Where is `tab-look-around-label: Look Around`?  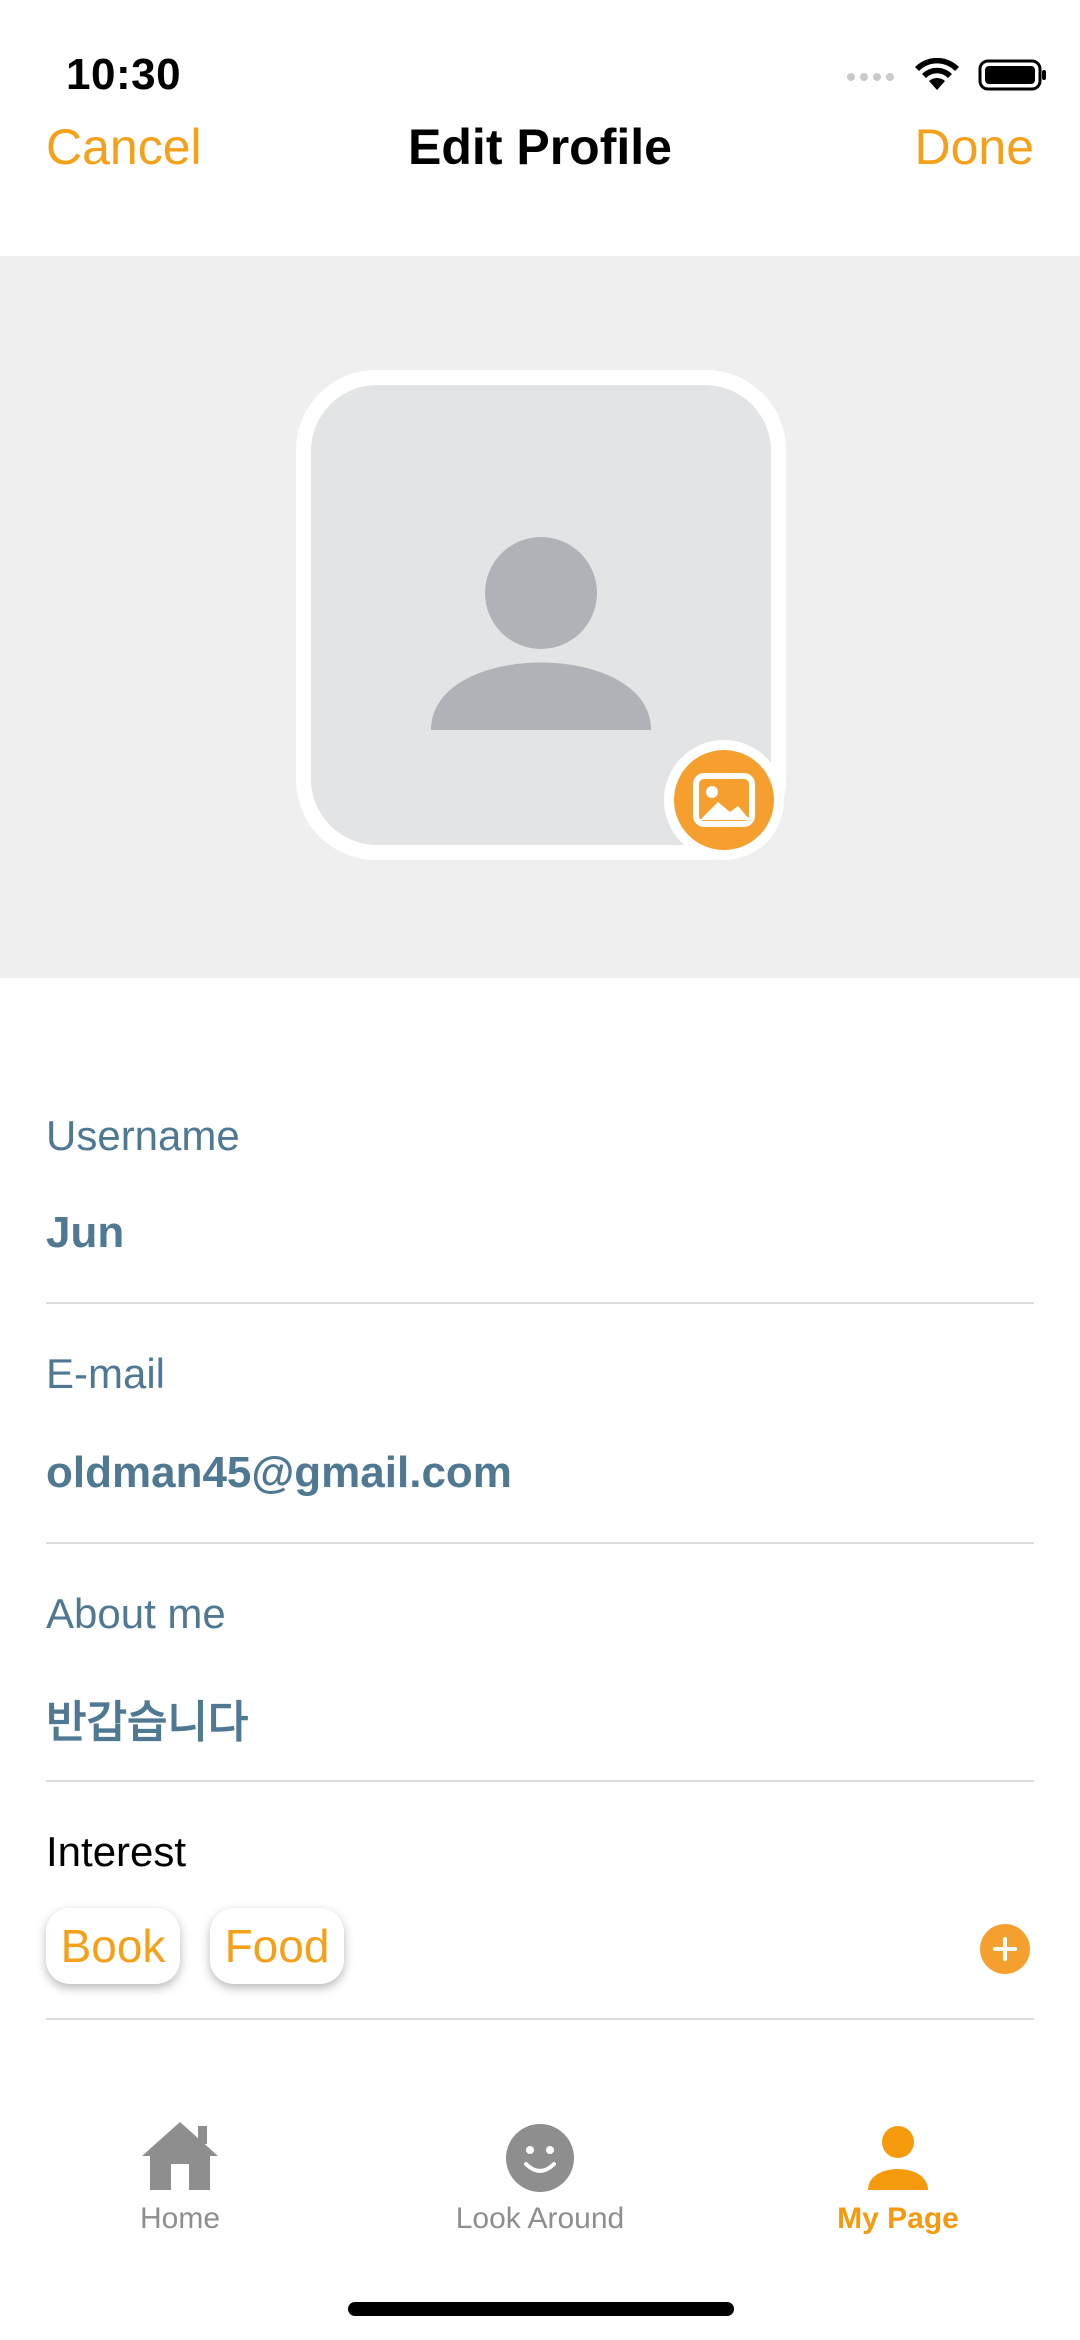
tab-look-around-label: Look Around is located at coordinates (540, 2218).